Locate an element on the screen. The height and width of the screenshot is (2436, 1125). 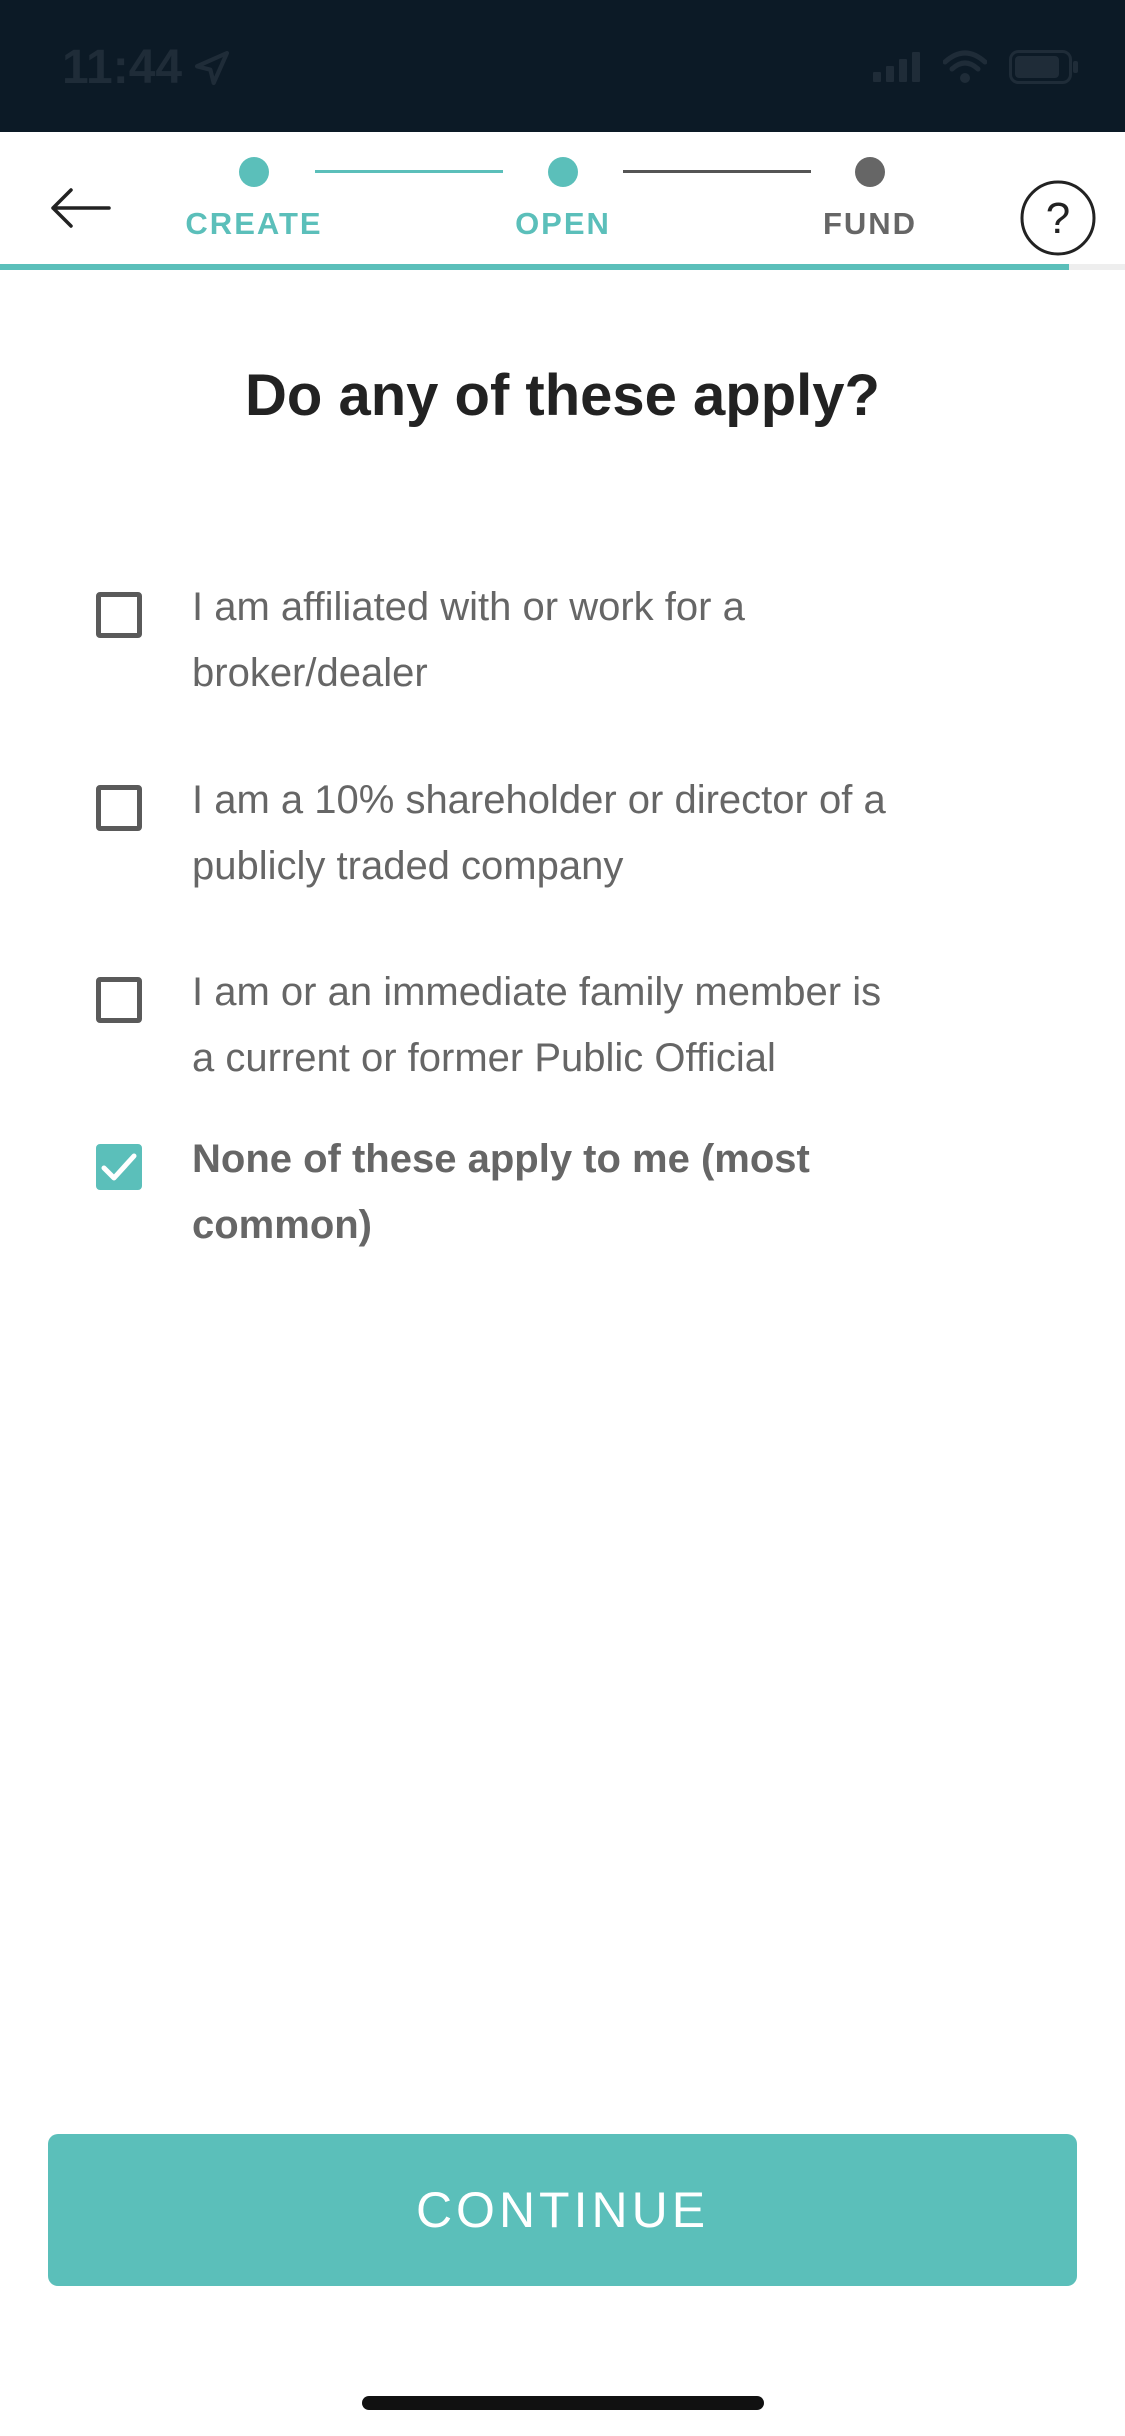
status-bar: 11:44 is located at coordinates (562, 66).